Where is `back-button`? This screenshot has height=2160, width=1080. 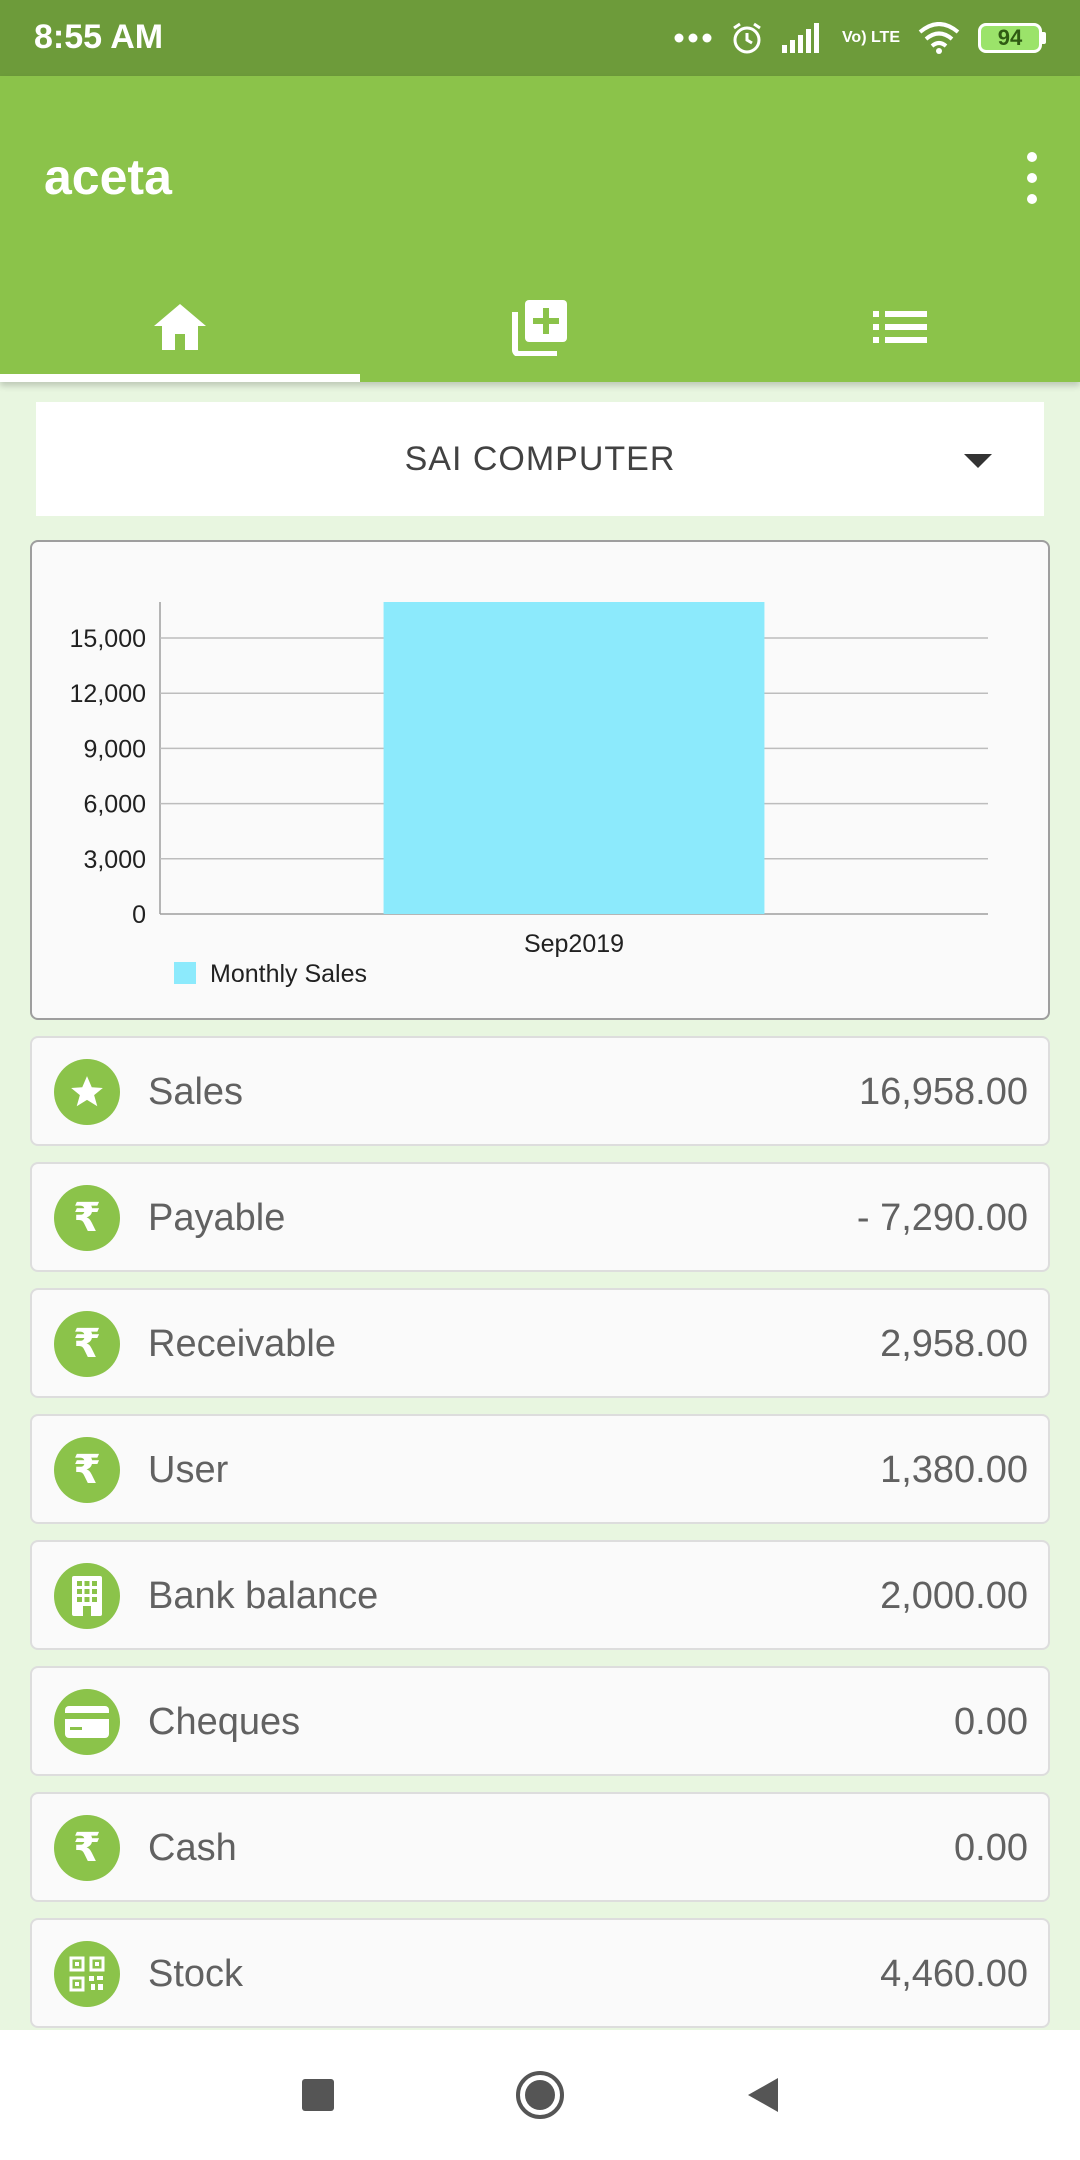 back-button is located at coordinates (762, 2095).